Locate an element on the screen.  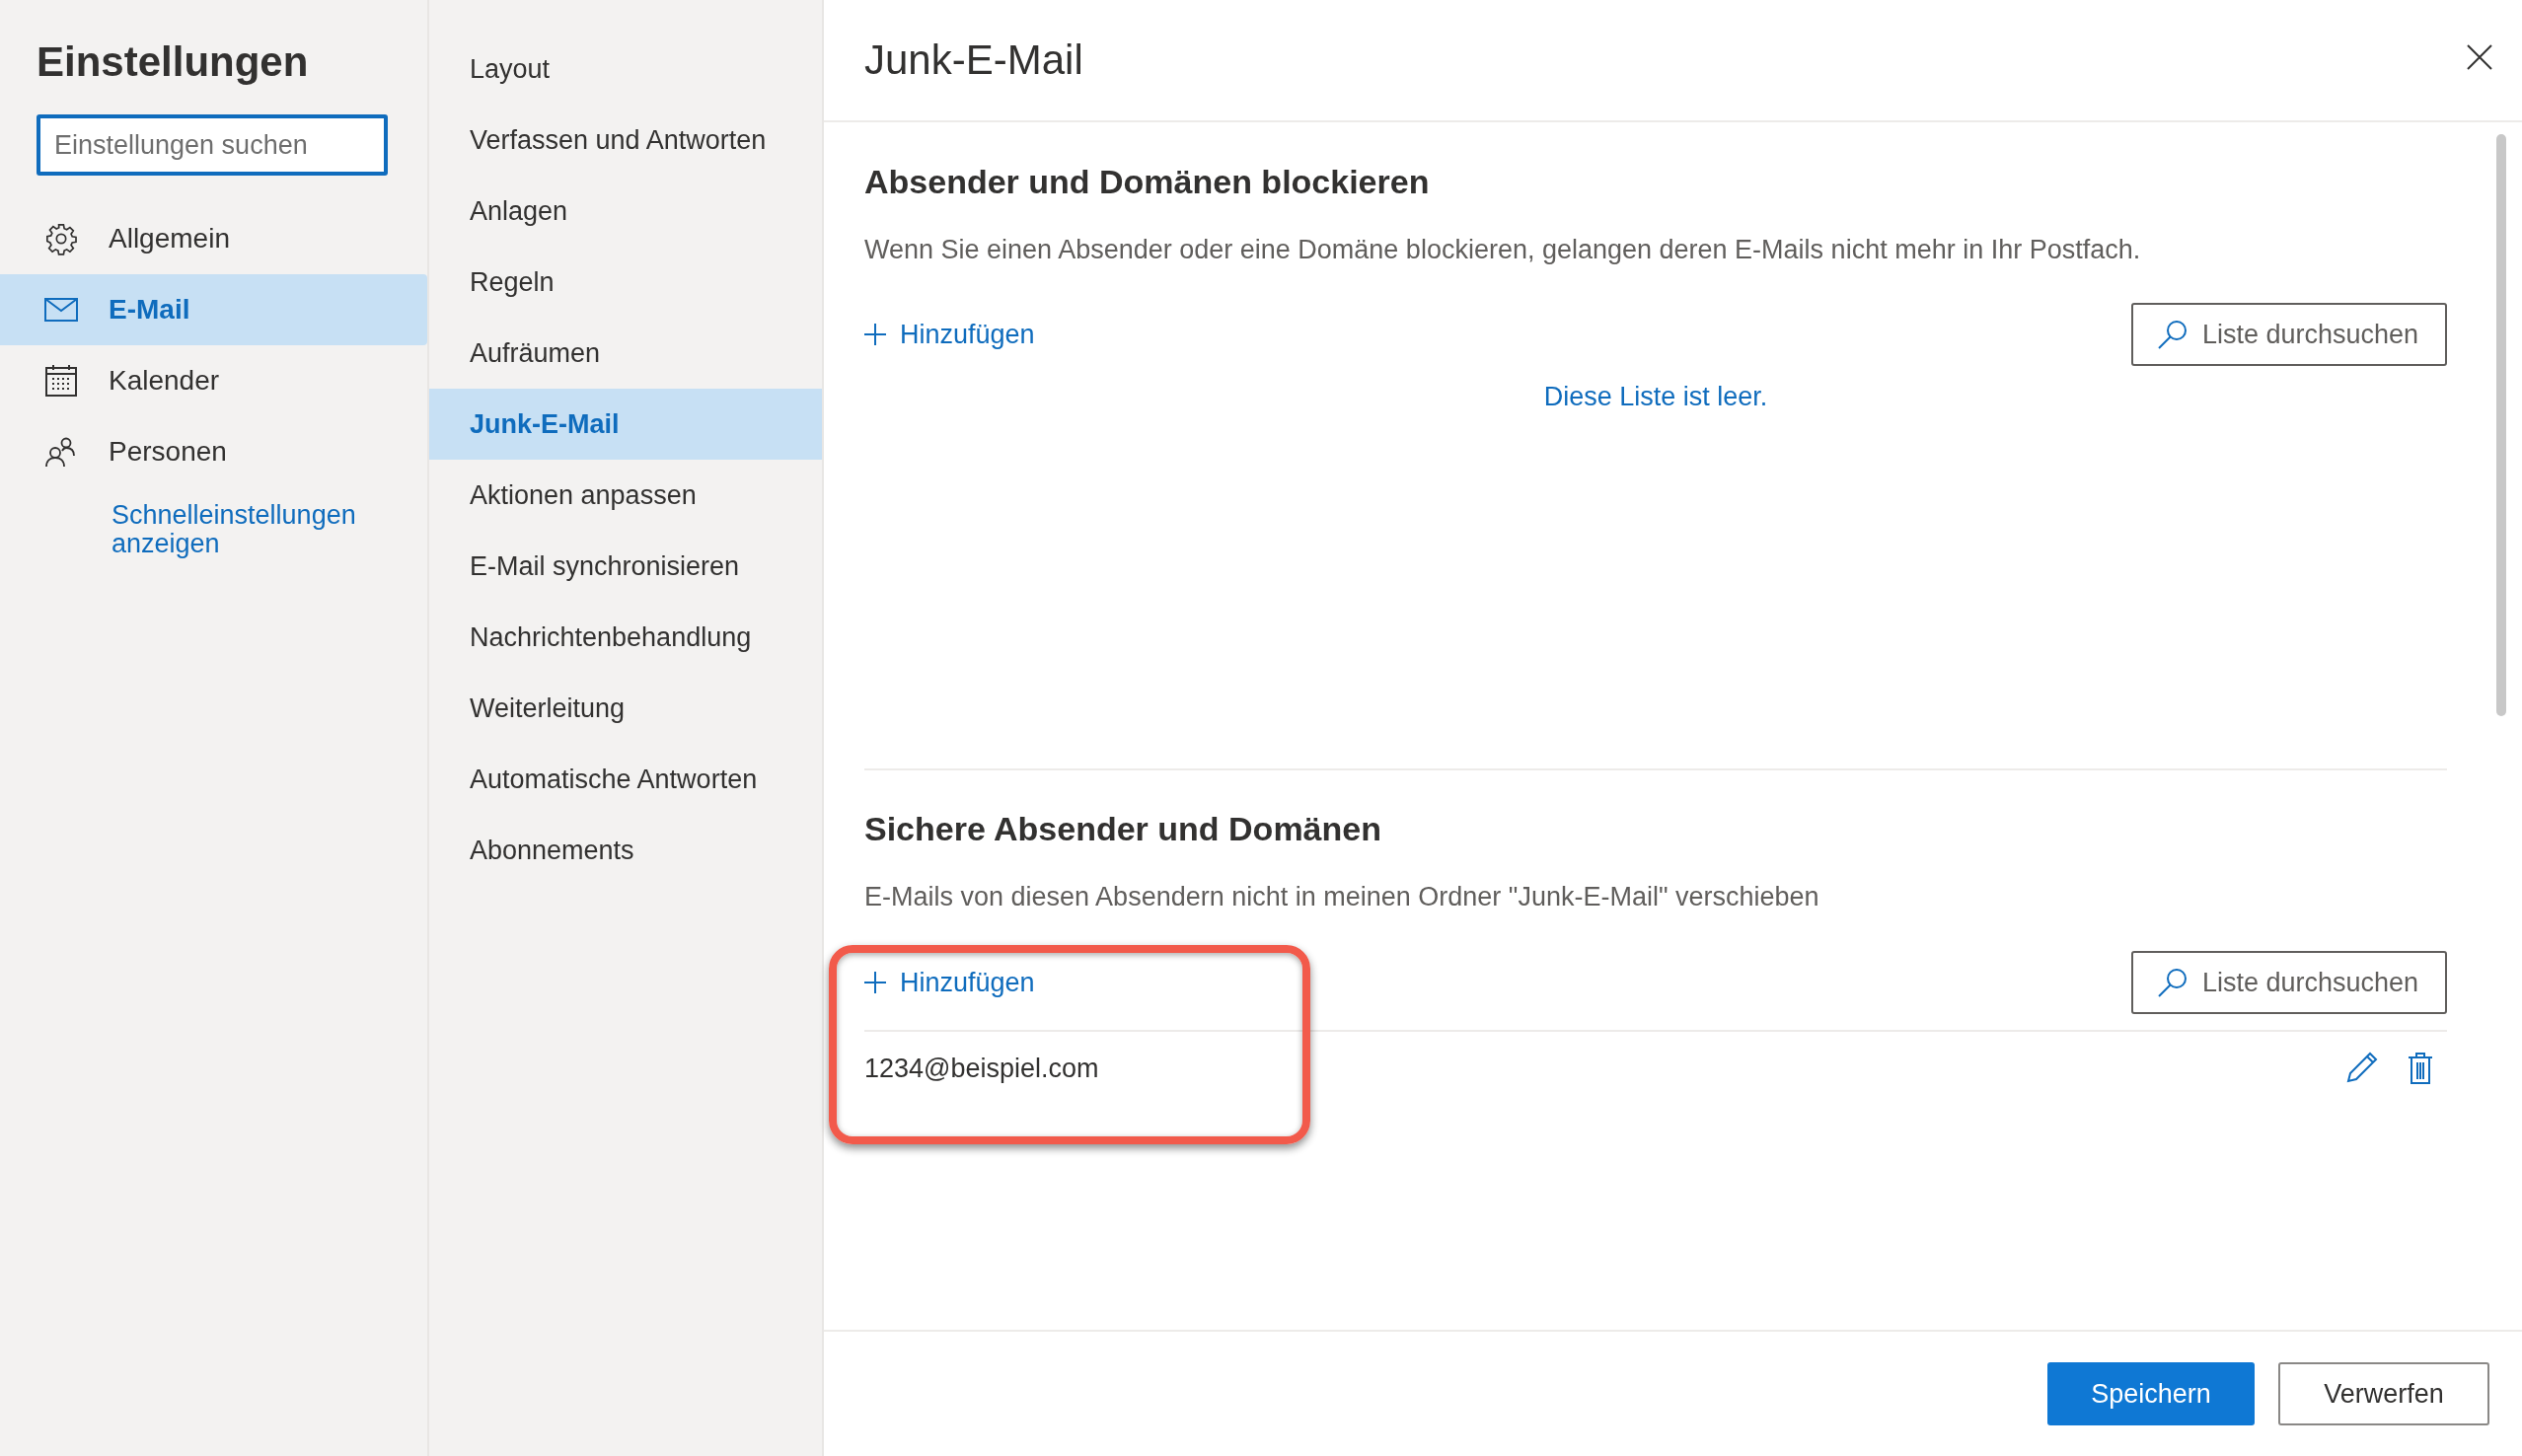
empty-list-message: Diese Liste ist leer. is located at coordinates (1655, 397).